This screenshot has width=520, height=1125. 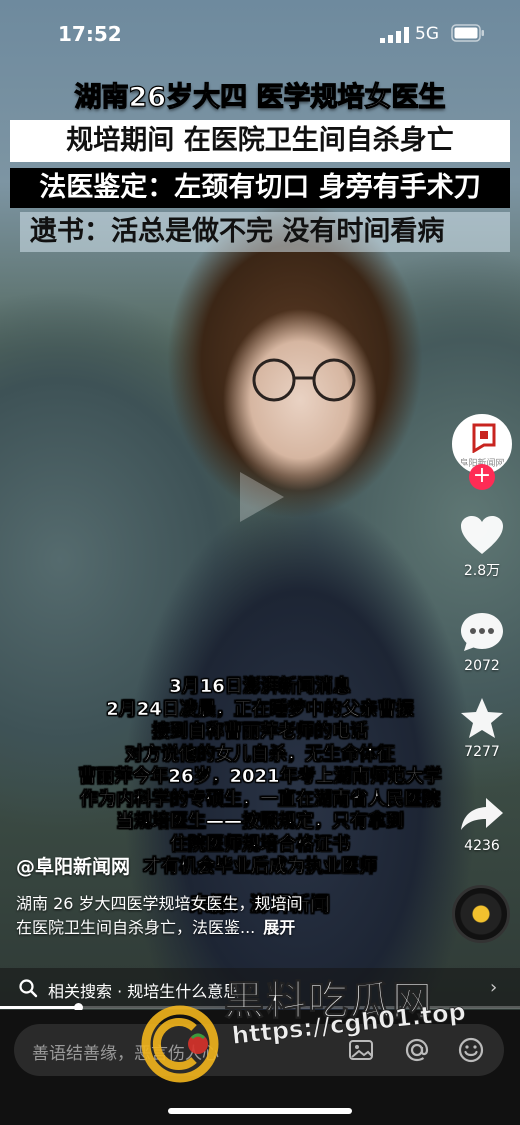 What do you see at coordinates (265, 232) in the screenshot?
I see `headline-line-4: 遗书：活总是做不完 没有时间看病` at bounding box center [265, 232].